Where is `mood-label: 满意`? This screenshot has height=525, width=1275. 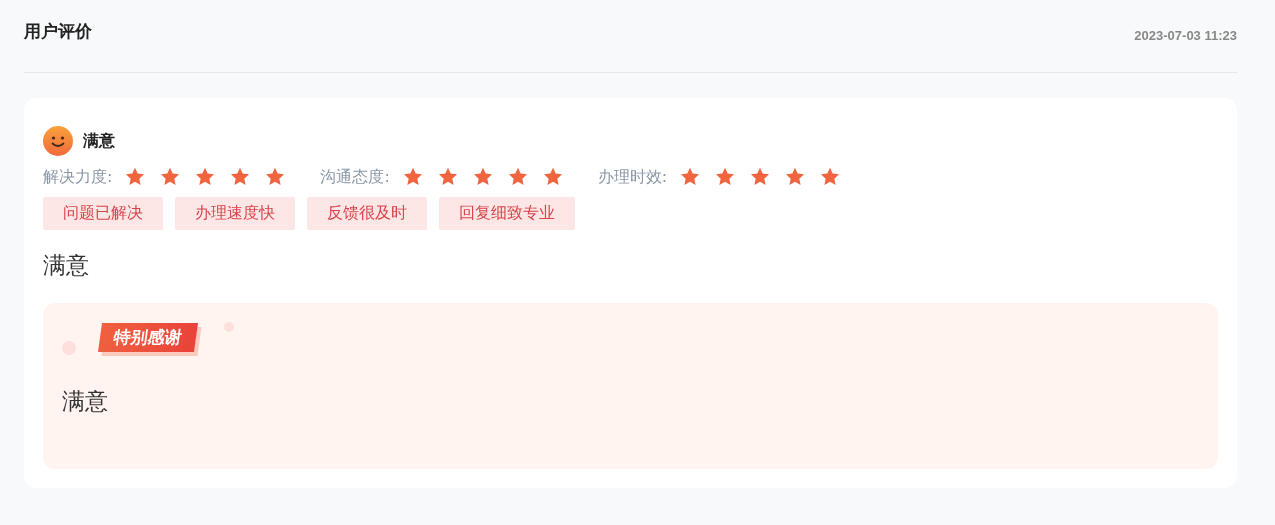
mood-label: 满意 is located at coordinates (99, 141).